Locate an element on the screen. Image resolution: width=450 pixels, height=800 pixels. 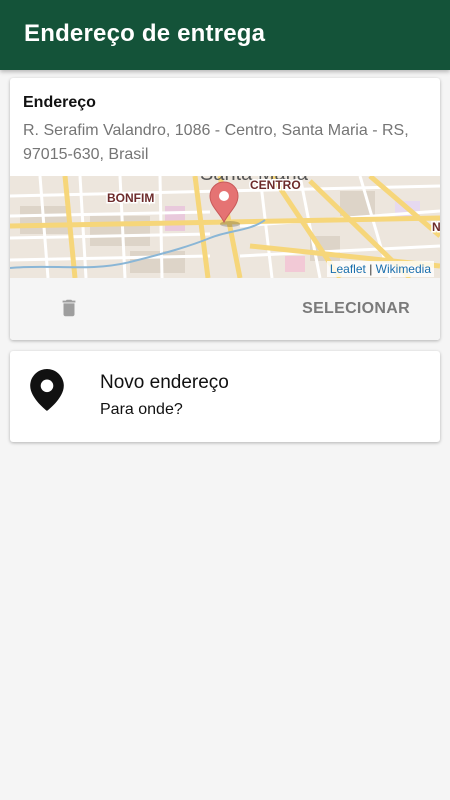
app-bar: Endereço de entrega is located at coordinates (225, 35).